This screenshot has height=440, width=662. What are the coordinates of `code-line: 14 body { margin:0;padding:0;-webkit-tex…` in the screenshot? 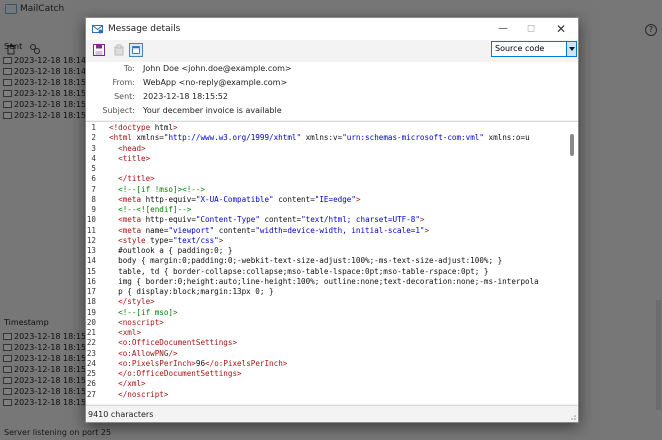 It's located at (327, 261).